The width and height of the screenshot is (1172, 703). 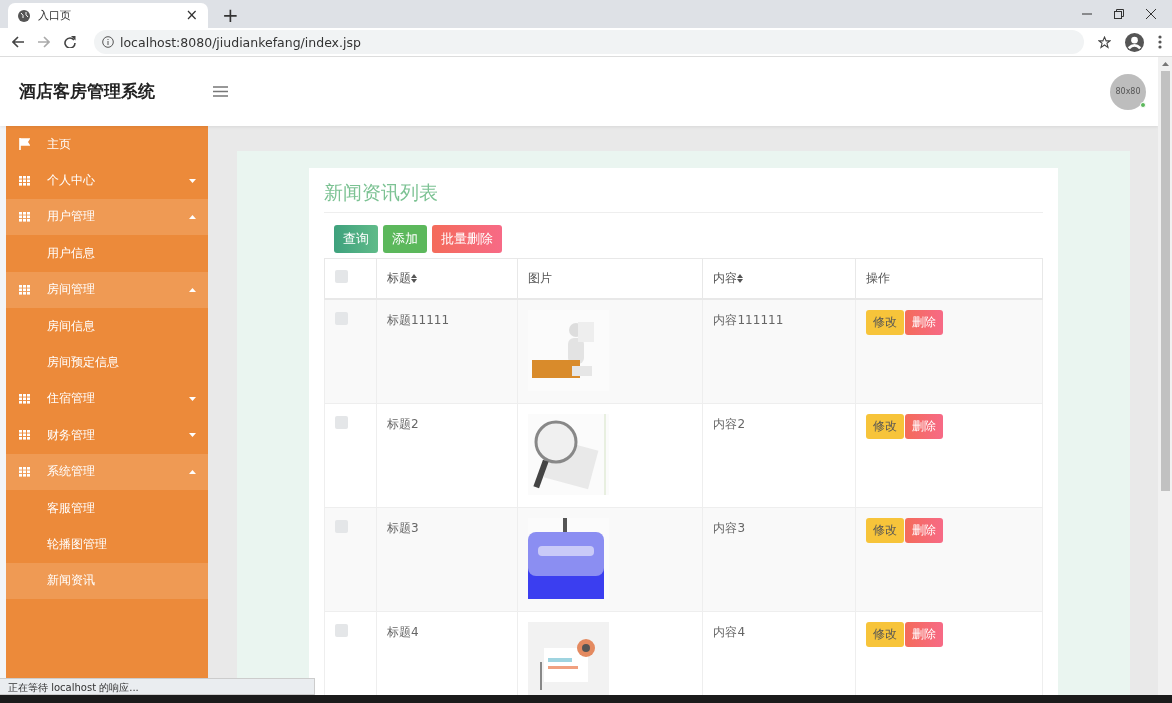 What do you see at coordinates (18, 42) in the screenshot?
I see `back-icon` at bounding box center [18, 42].